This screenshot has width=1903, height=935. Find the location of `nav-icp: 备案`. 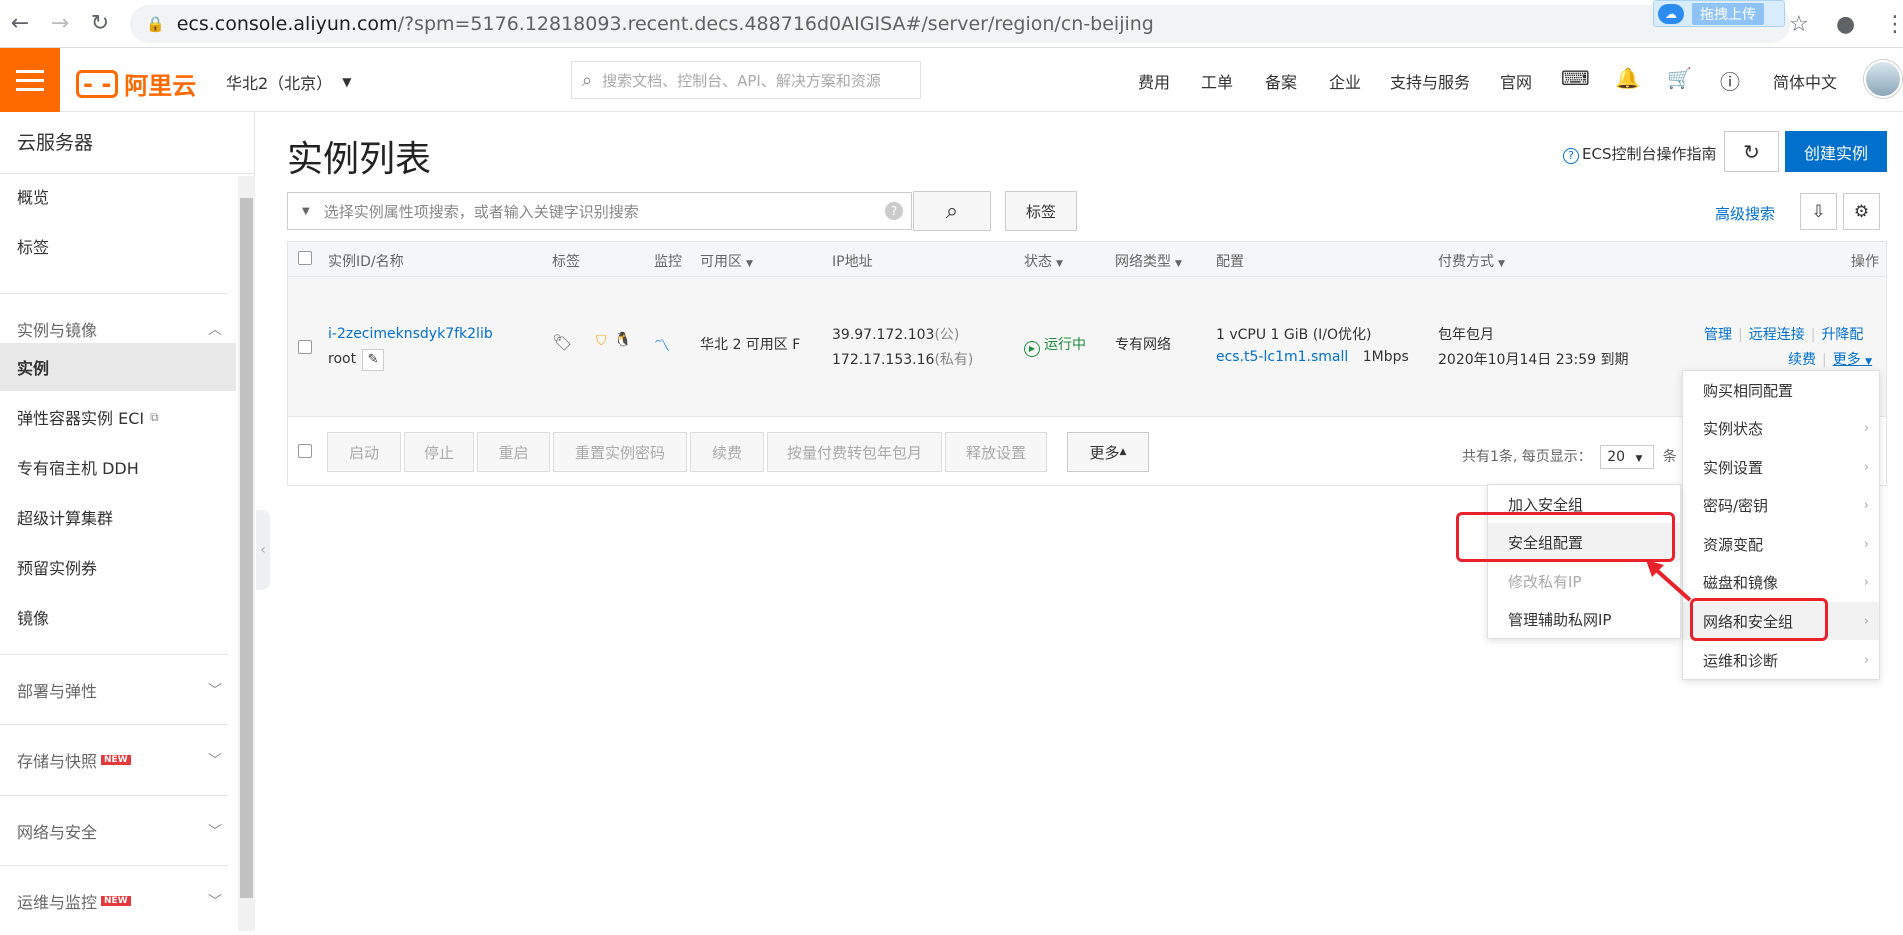

nav-icp: 备案 is located at coordinates (1281, 81).